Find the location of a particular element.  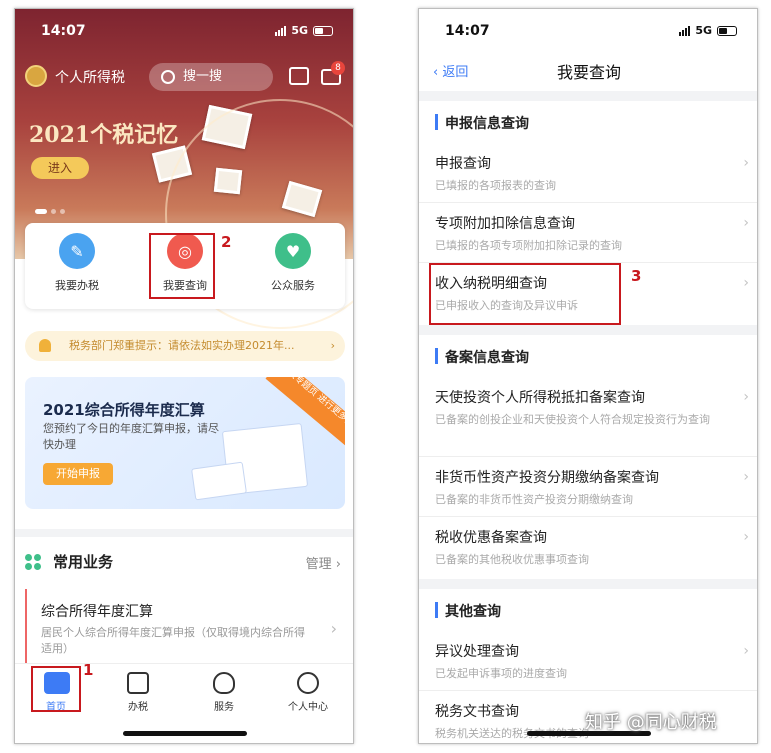

home-indicator is located at coordinates (185, 733).